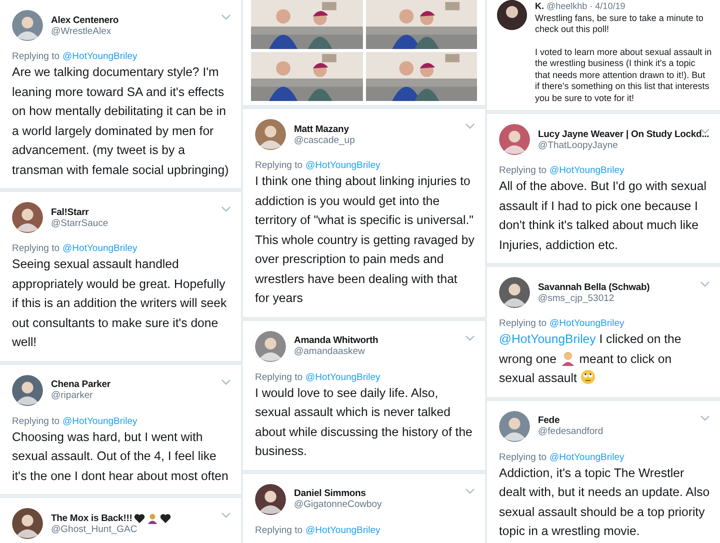 The width and height of the screenshot is (720, 543). I want to click on user-handle: @riparker, so click(132, 395).